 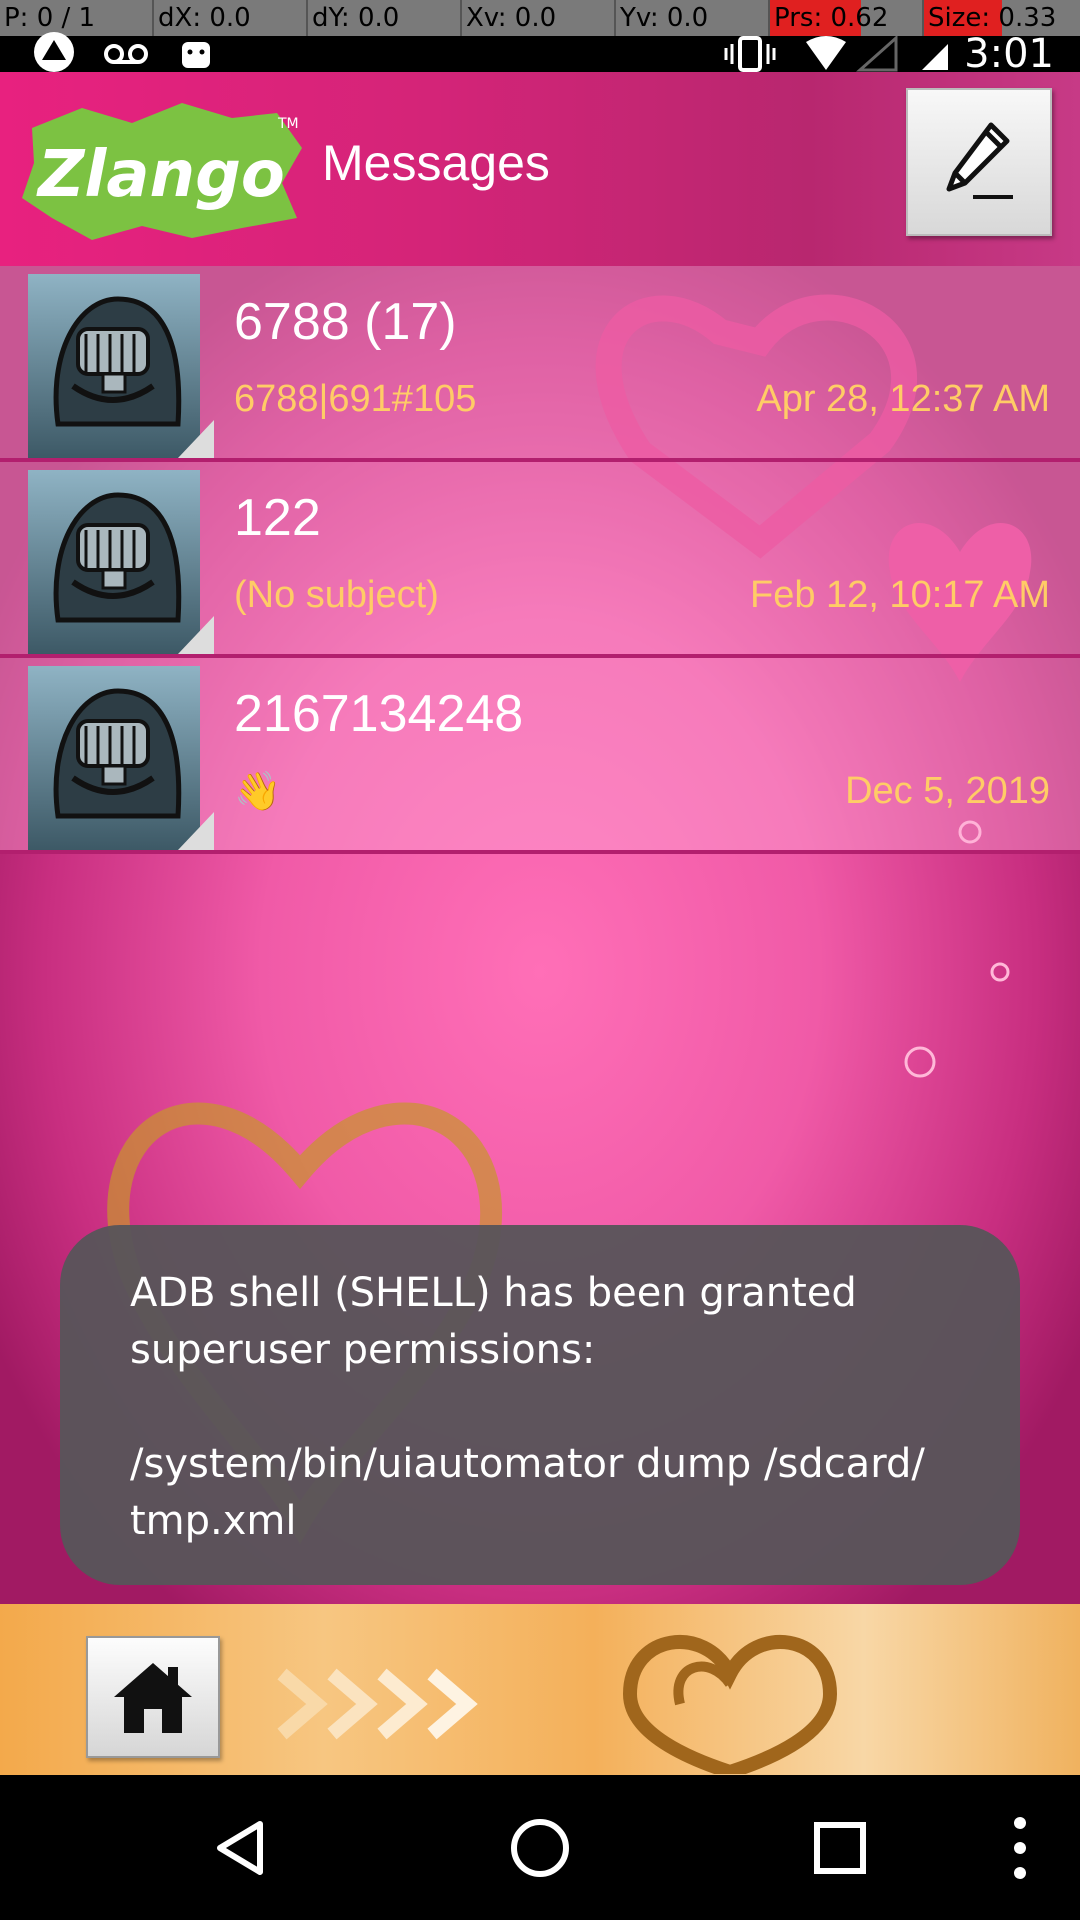 I want to click on conversation-snippet: (No subject), so click(x=336, y=595).